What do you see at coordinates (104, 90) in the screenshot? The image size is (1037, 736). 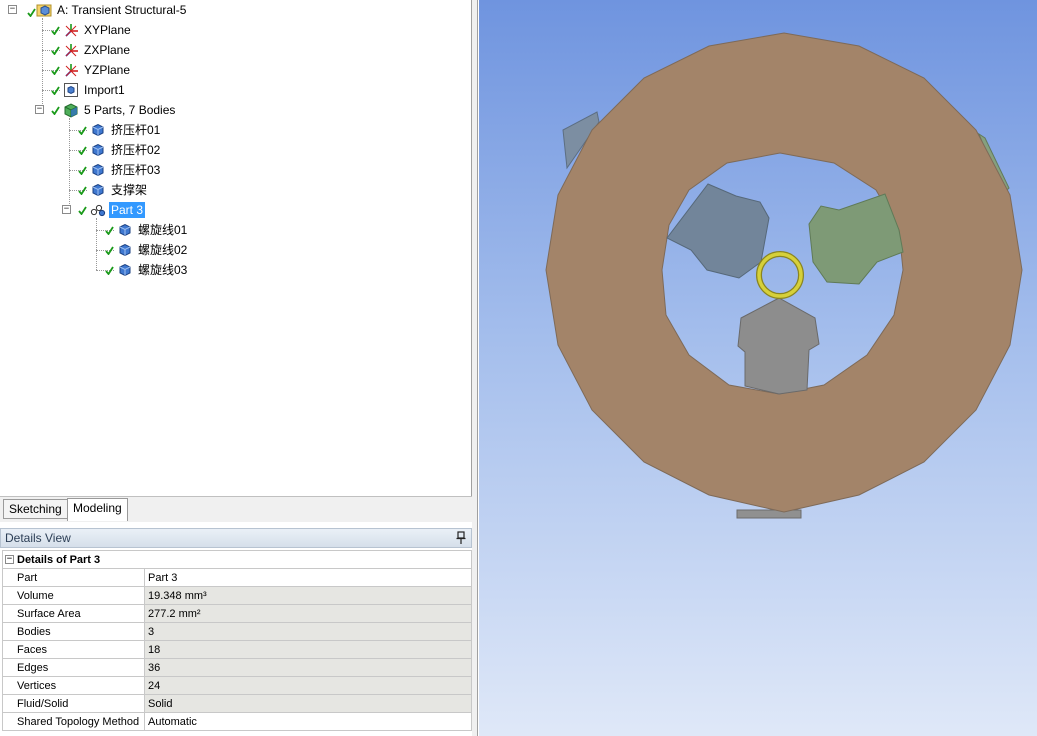 I see `tree-label: Import1` at bounding box center [104, 90].